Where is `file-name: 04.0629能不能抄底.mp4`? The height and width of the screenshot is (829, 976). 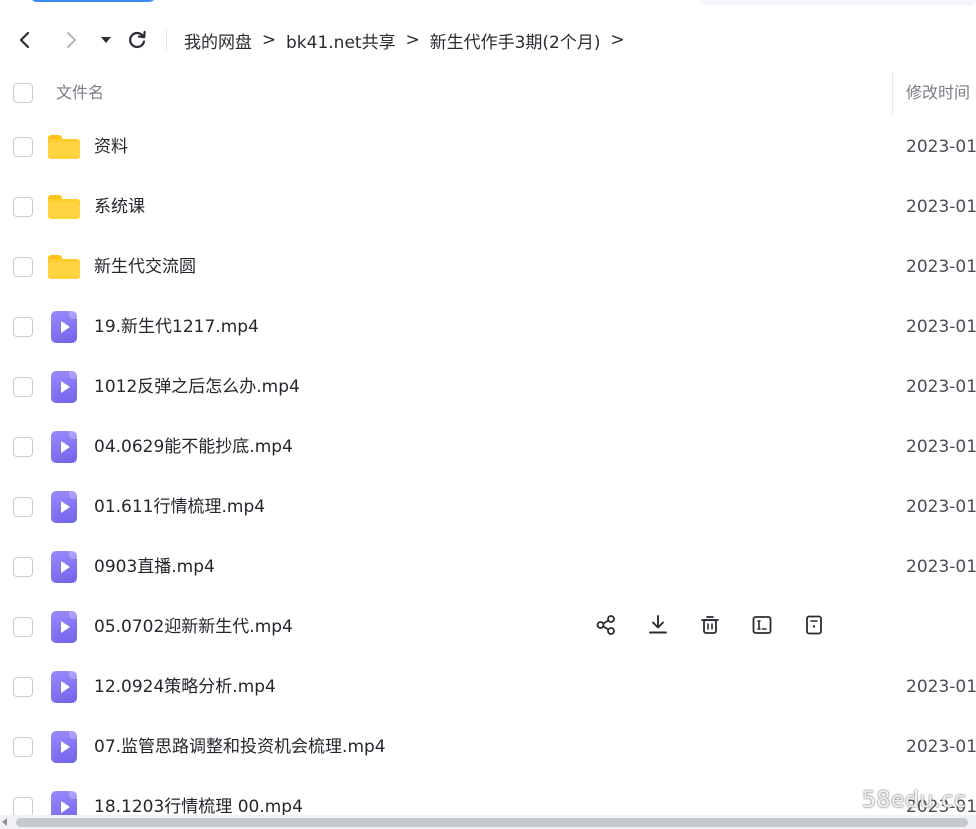
file-name: 04.0629能不能抄底.mp4 is located at coordinates (193, 447).